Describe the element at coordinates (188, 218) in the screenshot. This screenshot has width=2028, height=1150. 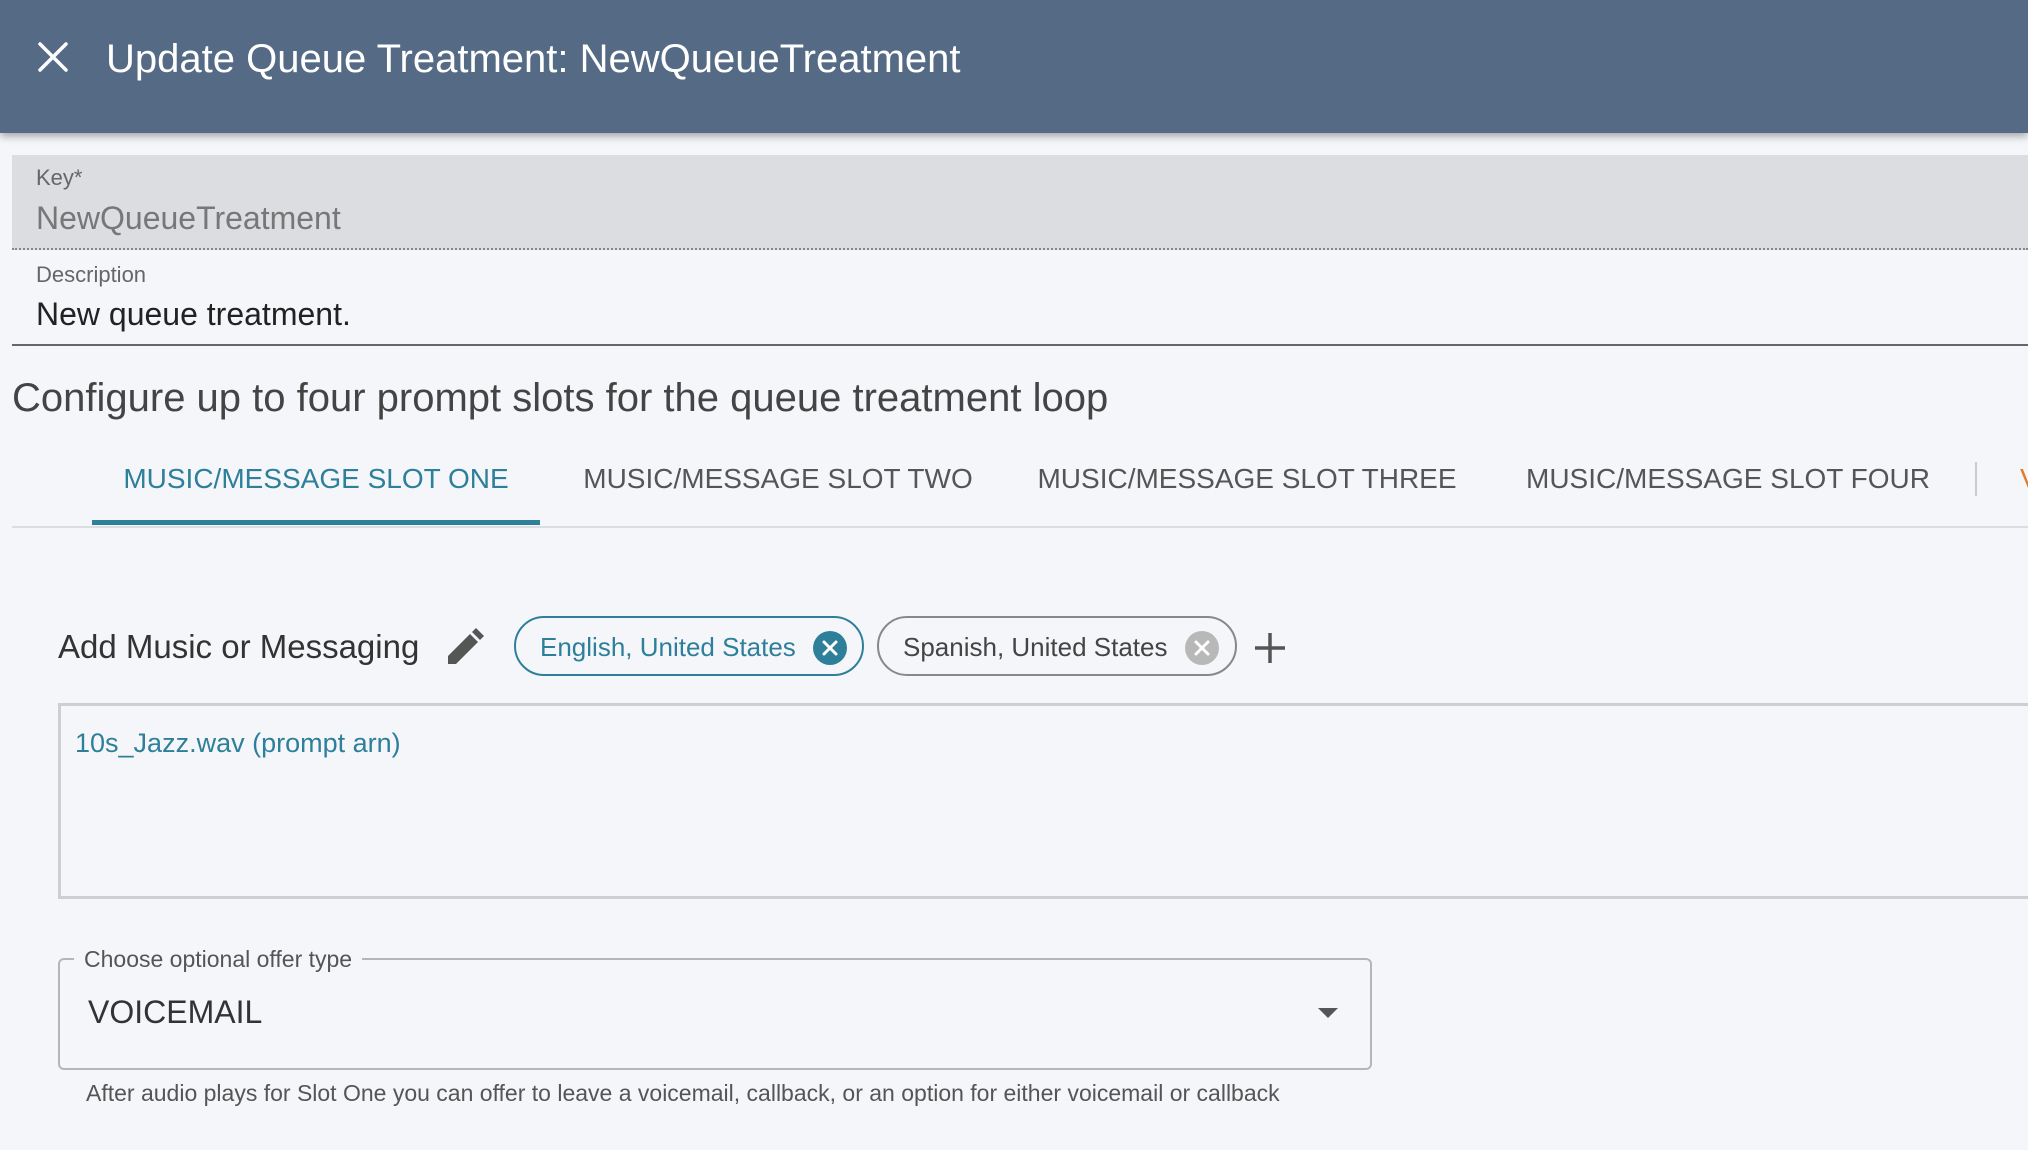
I see `key-value: NewQueueTreatment` at that location.